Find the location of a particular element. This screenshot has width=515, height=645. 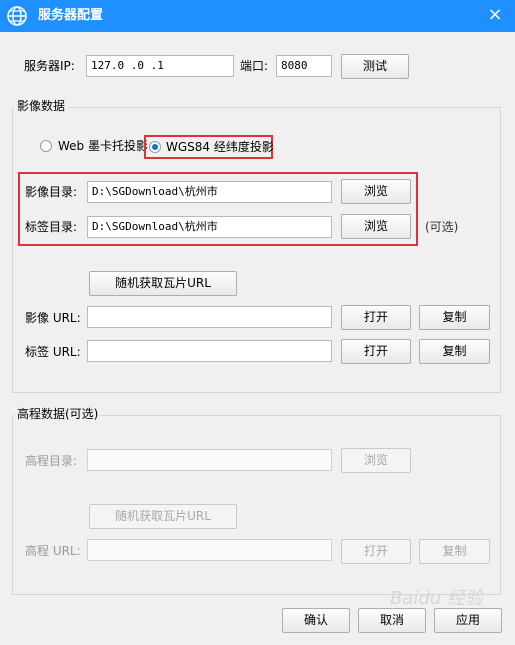

elevation-group-title: 高程数据(可选) is located at coordinates (58, 414).